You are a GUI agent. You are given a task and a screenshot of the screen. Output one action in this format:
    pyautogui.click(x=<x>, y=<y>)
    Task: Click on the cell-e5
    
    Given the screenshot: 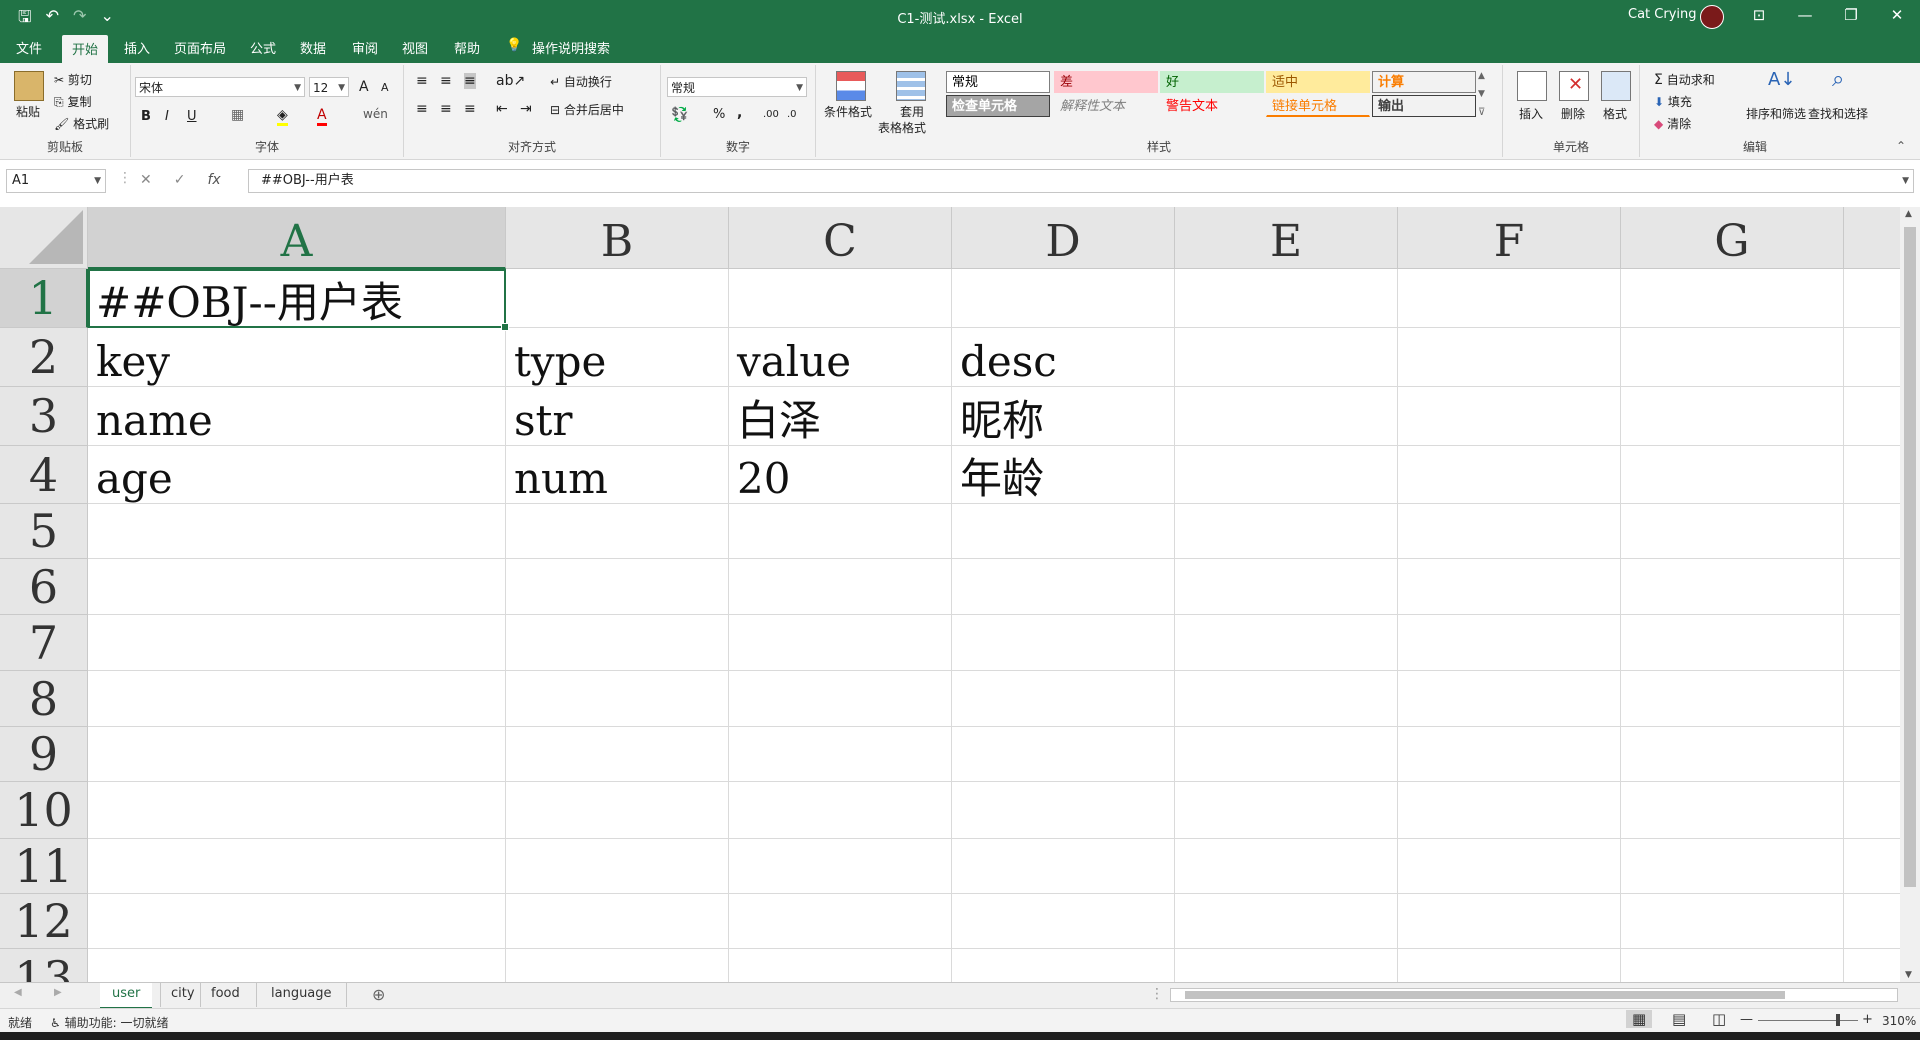 What is the action you would take?
    pyautogui.click(x=1286, y=531)
    